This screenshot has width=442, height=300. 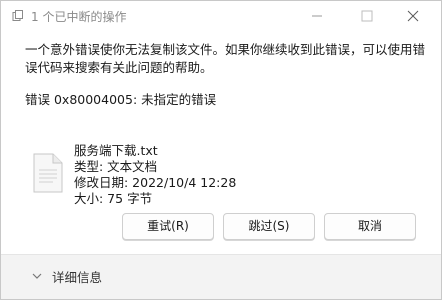 I want to click on retry-button: 重试(R), so click(x=168, y=226).